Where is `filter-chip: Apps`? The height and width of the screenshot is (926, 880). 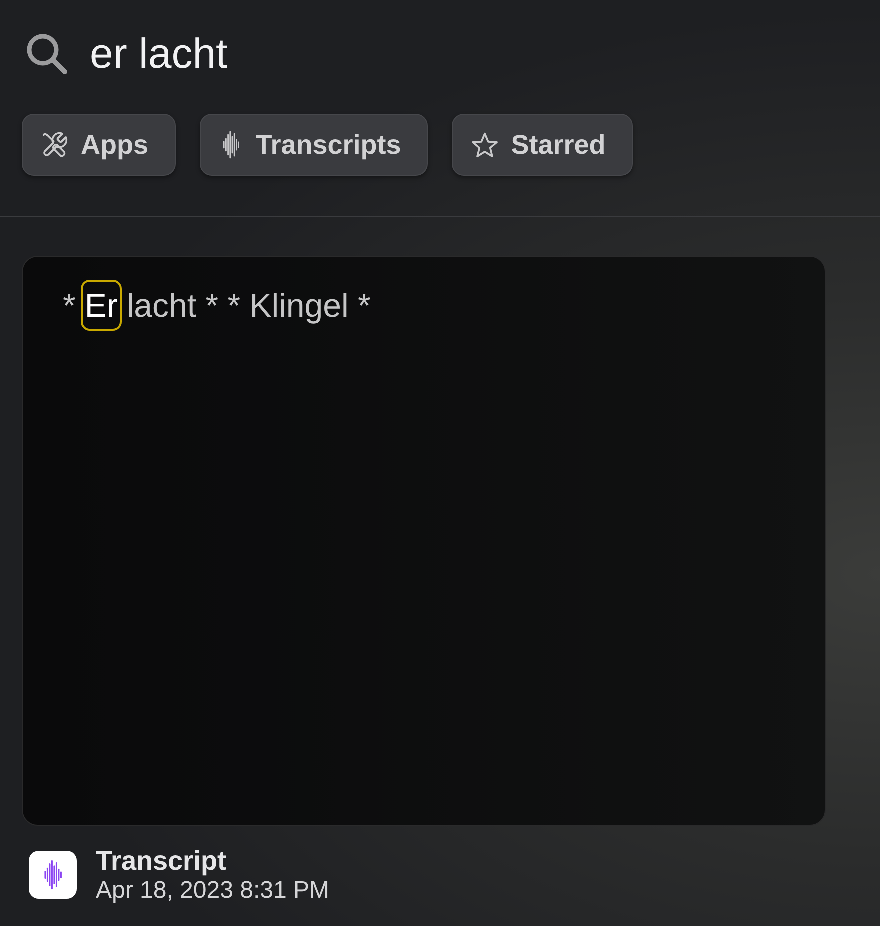 filter-chip: Apps is located at coordinates (99, 145).